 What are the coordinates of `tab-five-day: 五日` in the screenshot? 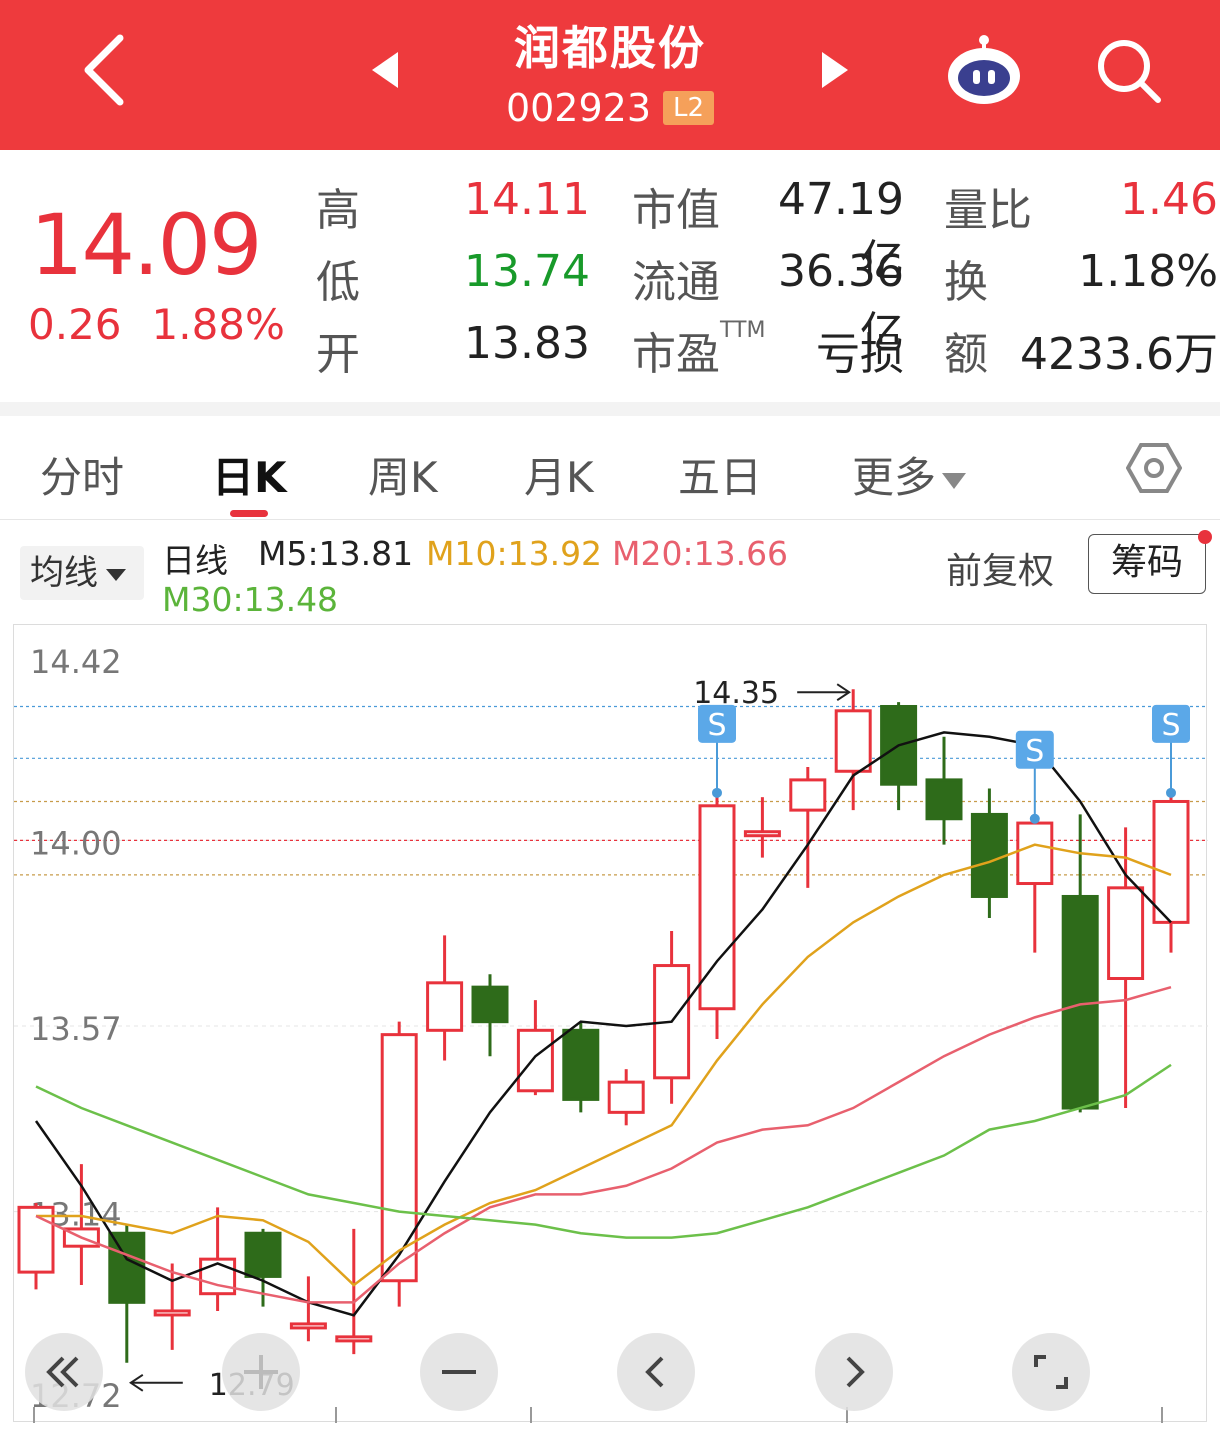 It's located at (720, 474).